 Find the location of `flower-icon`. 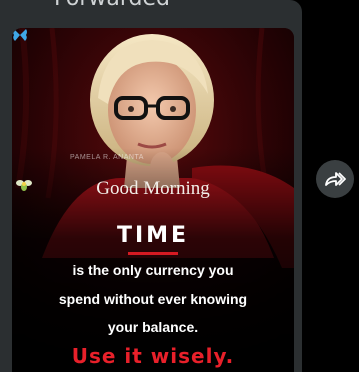

flower-icon is located at coordinates (24, 185).